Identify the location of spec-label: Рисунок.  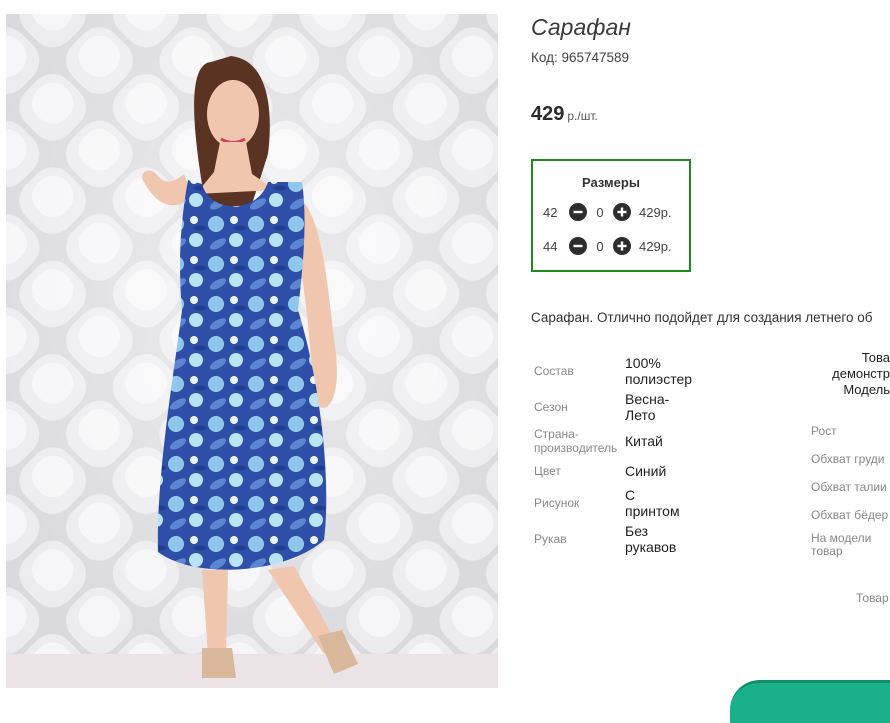
(557, 503).